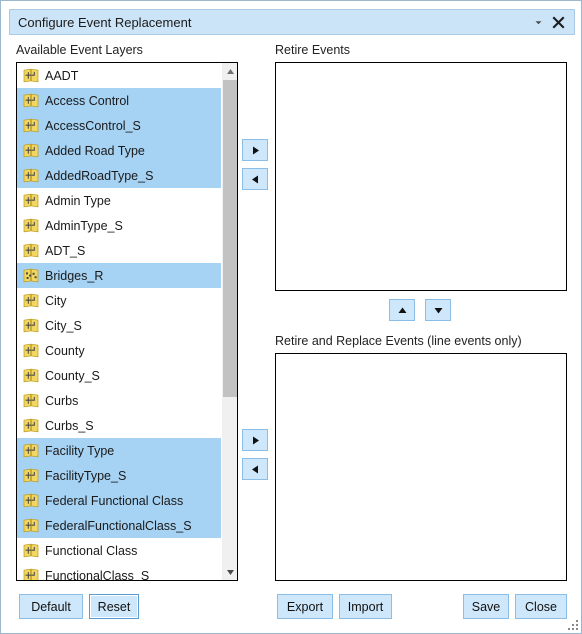 This screenshot has height=634, width=582. Describe the element at coordinates (86, 475) in the screenshot. I see `list-item-label: FacilityType_S` at that location.